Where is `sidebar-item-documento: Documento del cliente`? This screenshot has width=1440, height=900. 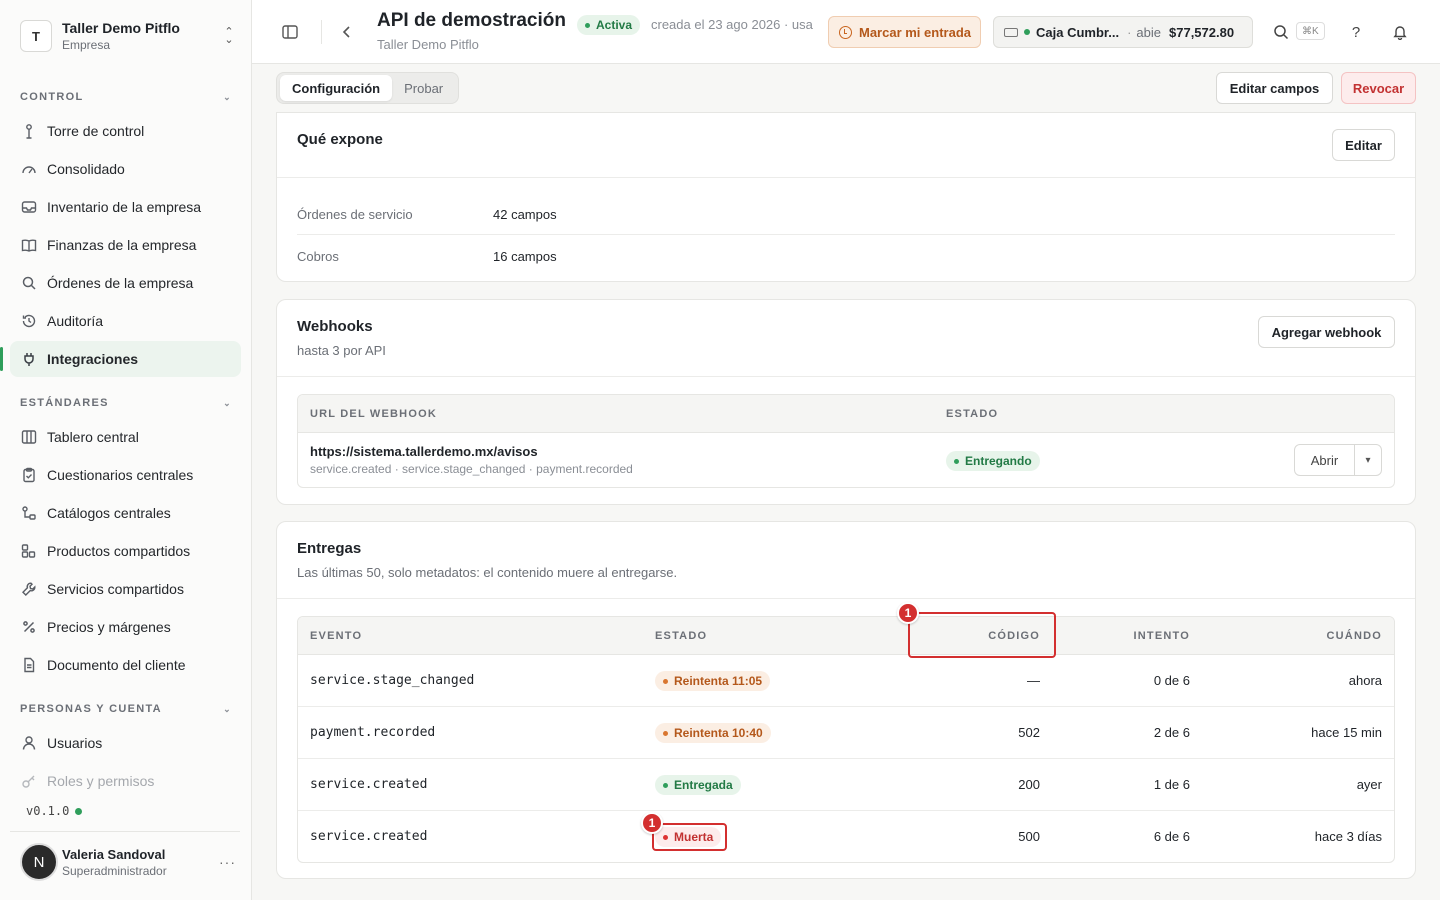
sidebar-item-documento: Documento del cliente is located at coordinates (125, 665).